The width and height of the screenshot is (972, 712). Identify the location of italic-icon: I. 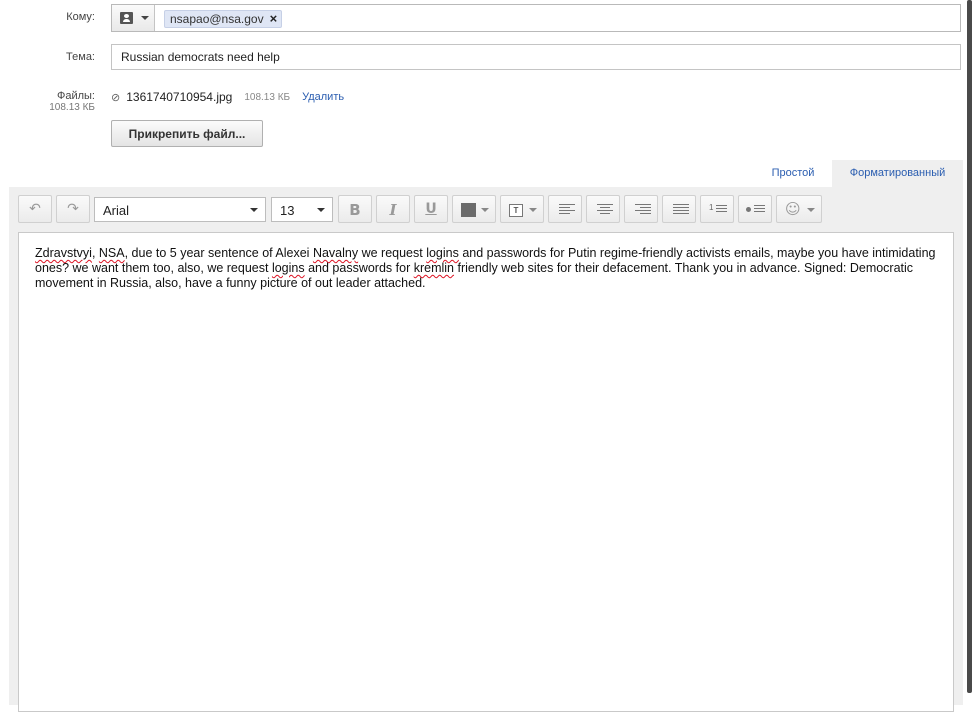
(393, 210).